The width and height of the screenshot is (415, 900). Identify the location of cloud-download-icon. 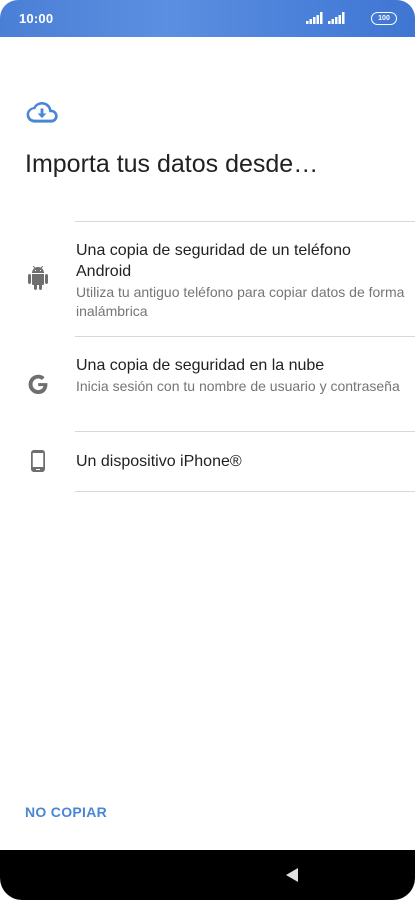
(42, 112).